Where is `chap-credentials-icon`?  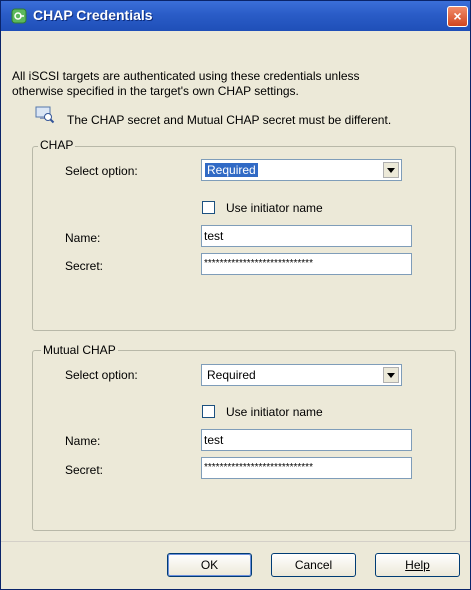
chap-credentials-icon is located at coordinates (19, 16).